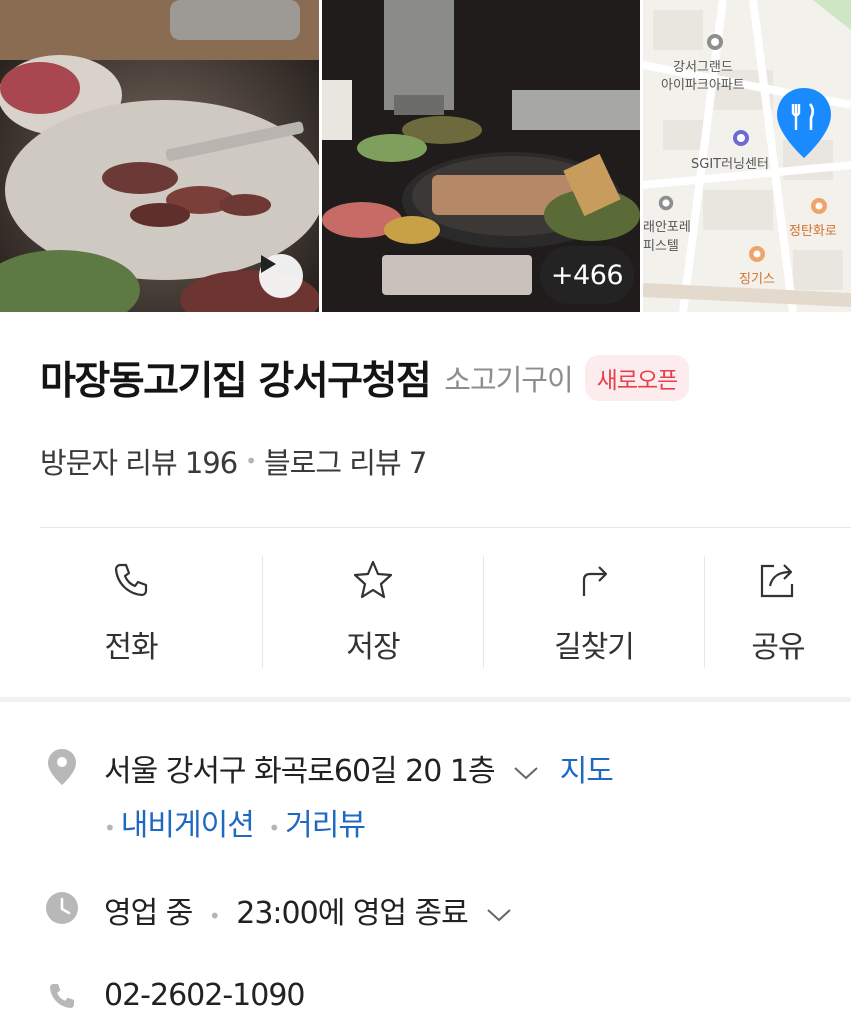  I want to click on chevron-down-icon, so click(526, 773).